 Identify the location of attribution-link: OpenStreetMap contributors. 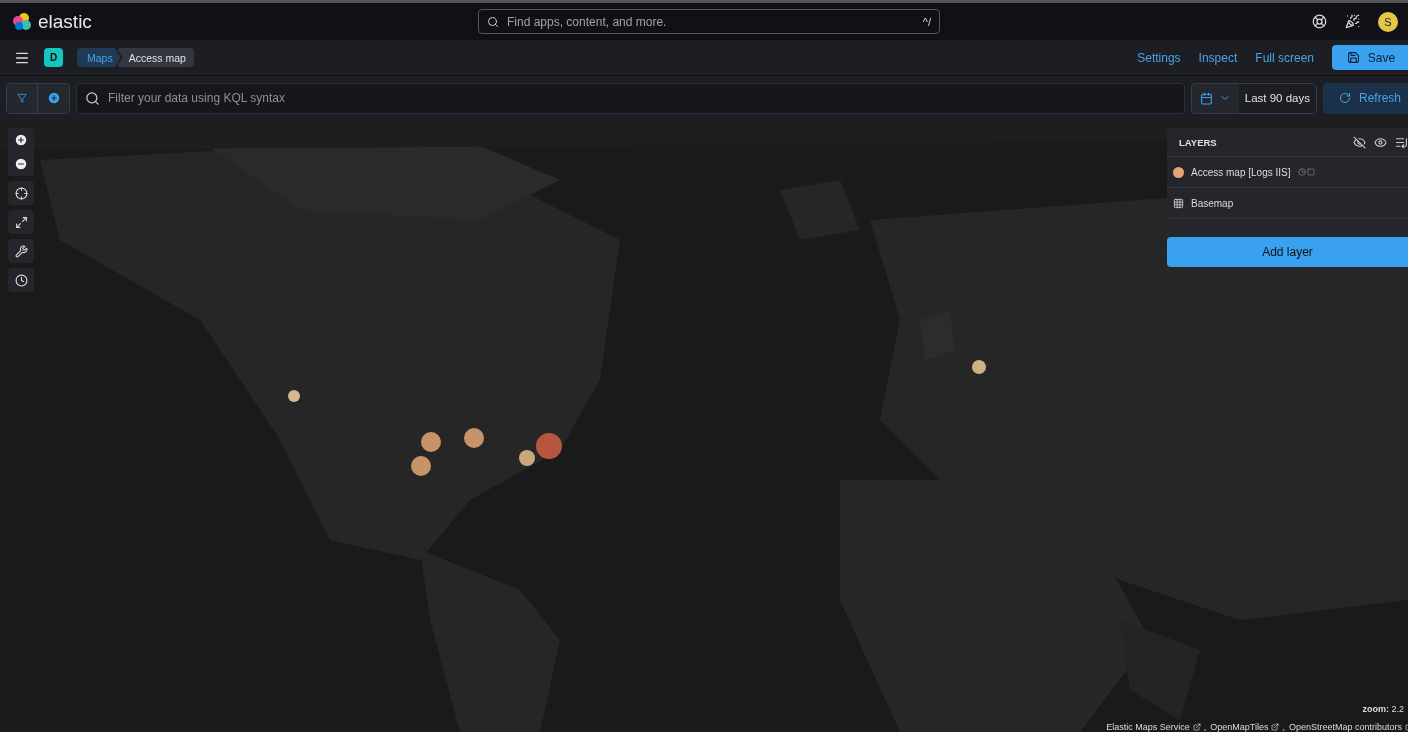
(1348, 727).